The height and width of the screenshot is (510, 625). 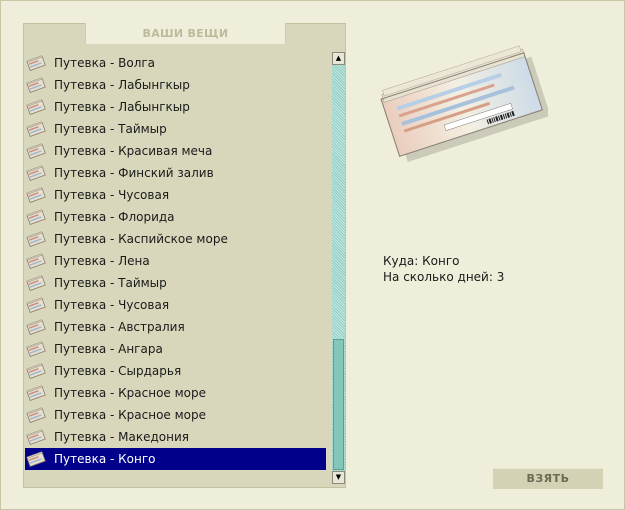 I want to click on vertical-scrollbar: ▲ ▼, so click(x=338, y=268).